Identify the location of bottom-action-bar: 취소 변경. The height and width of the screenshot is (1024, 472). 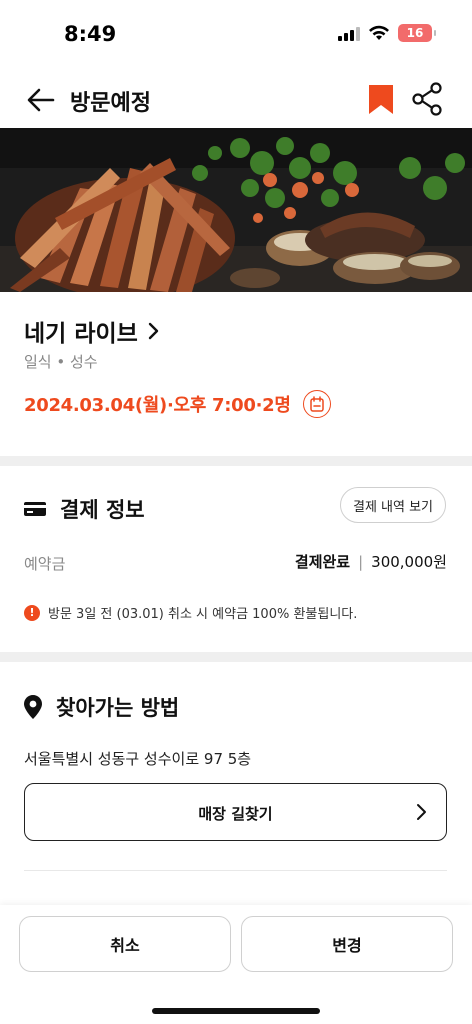
(236, 964).